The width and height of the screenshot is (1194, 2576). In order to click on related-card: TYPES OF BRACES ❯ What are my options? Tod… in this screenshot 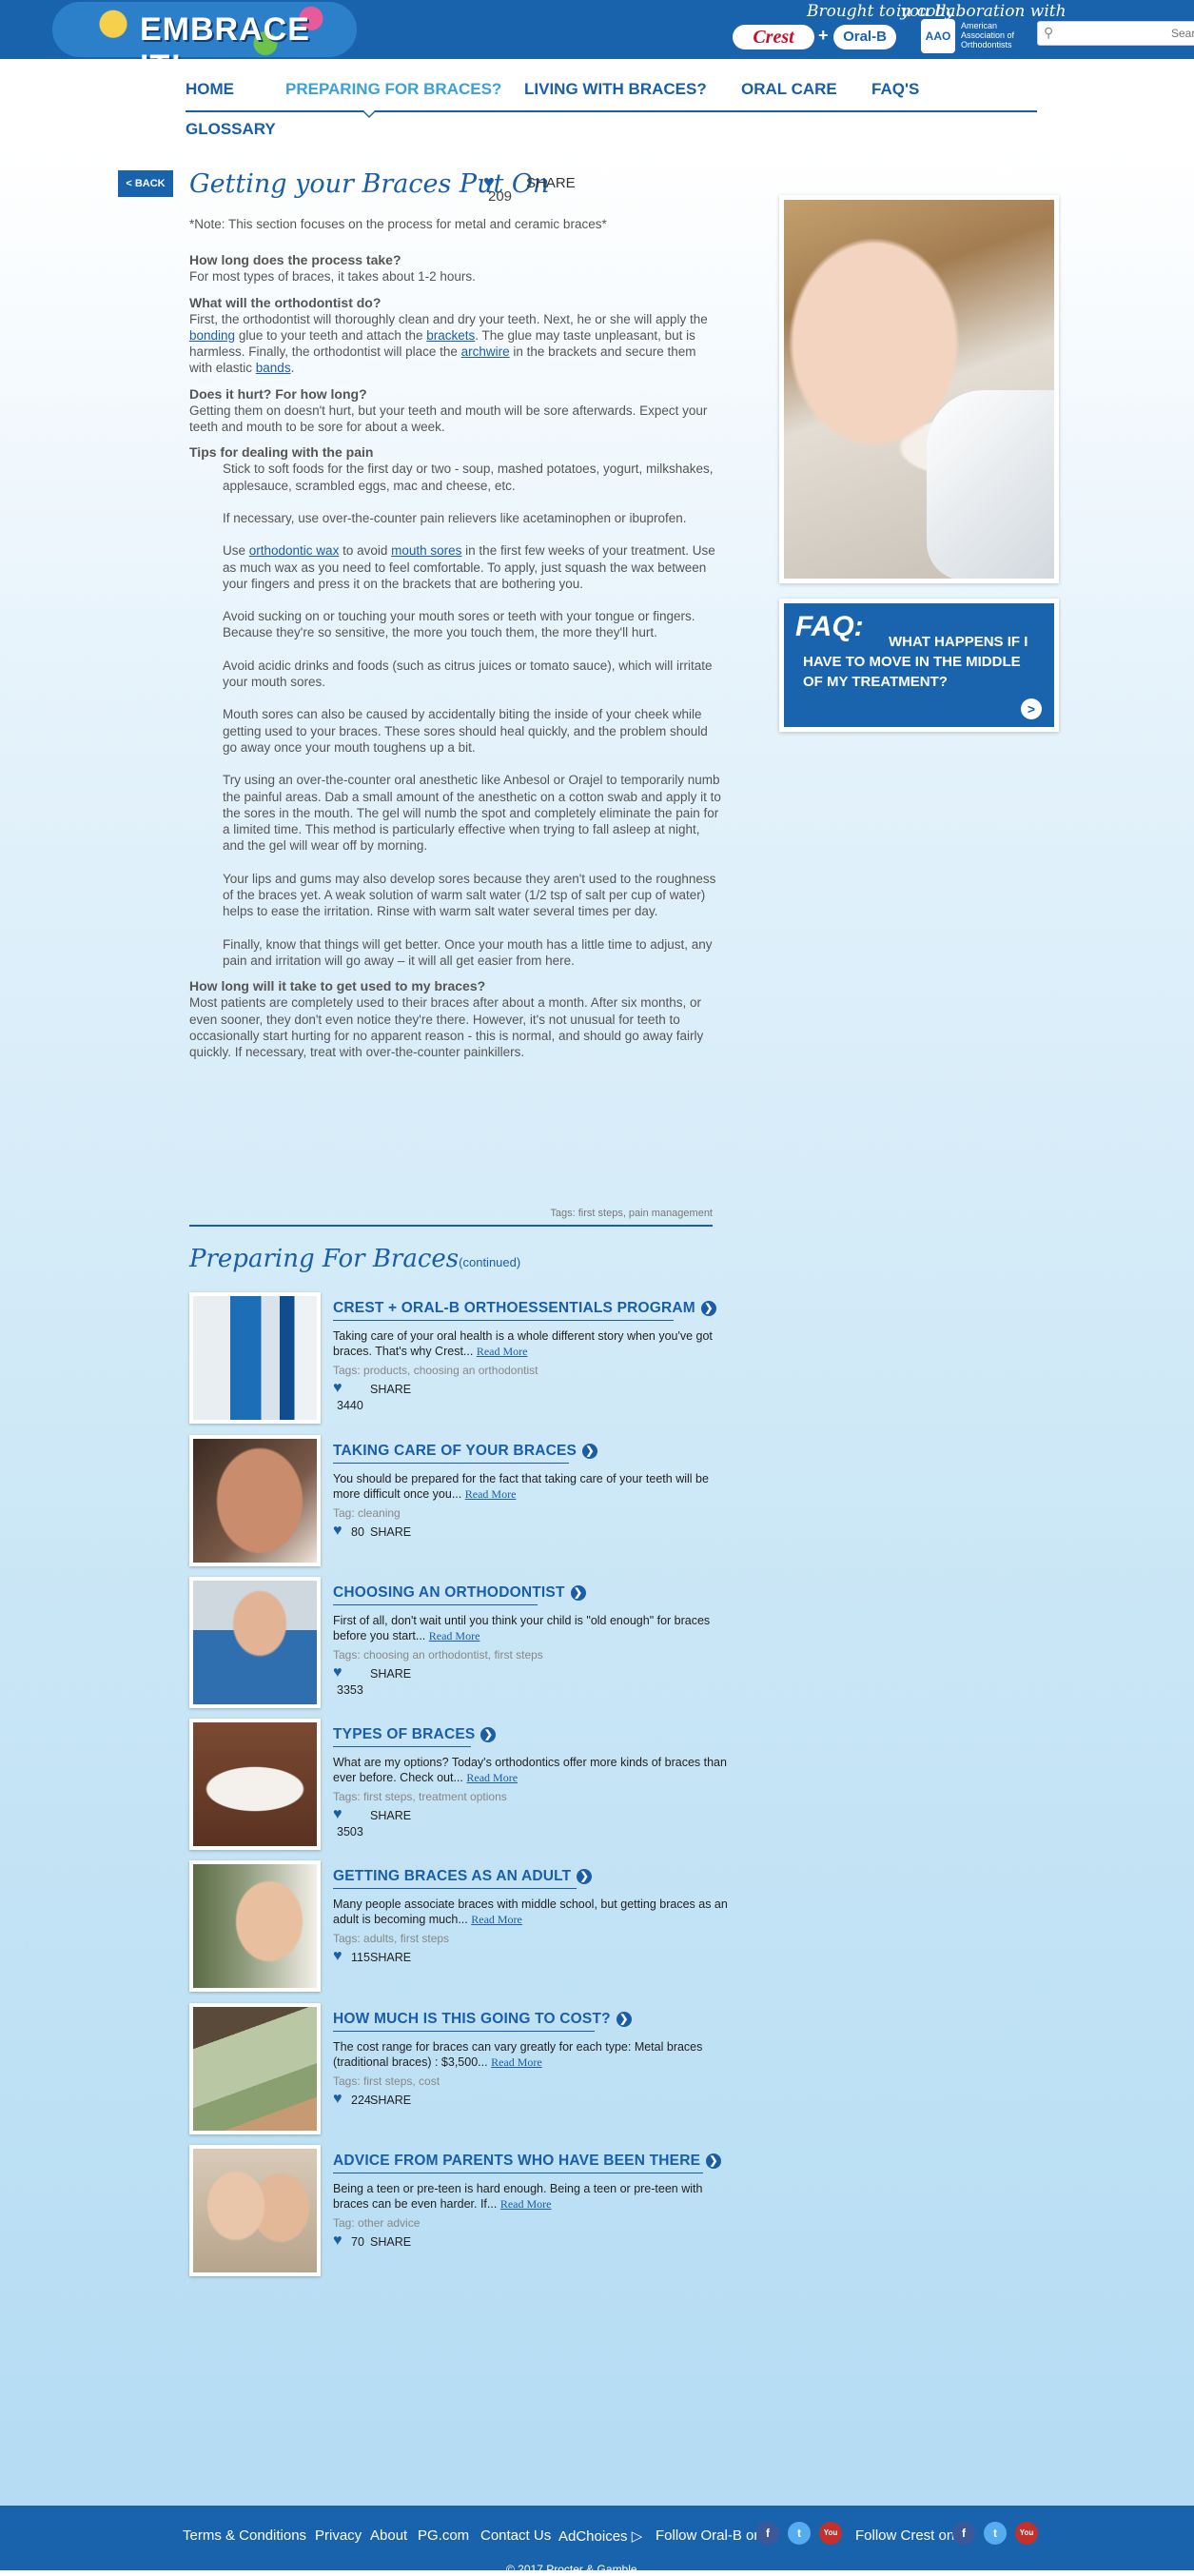, I will do `click(465, 1787)`.